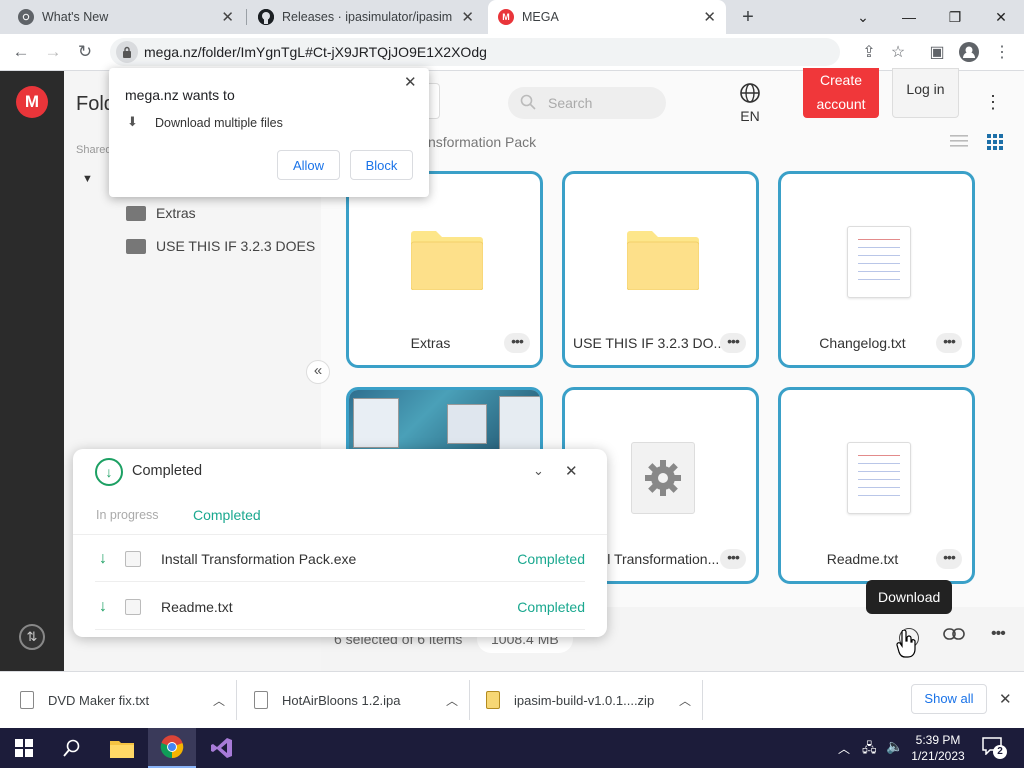 The width and height of the screenshot is (1024, 768). I want to click on file-card-changelog: Changelog.txt •••, so click(876, 269).